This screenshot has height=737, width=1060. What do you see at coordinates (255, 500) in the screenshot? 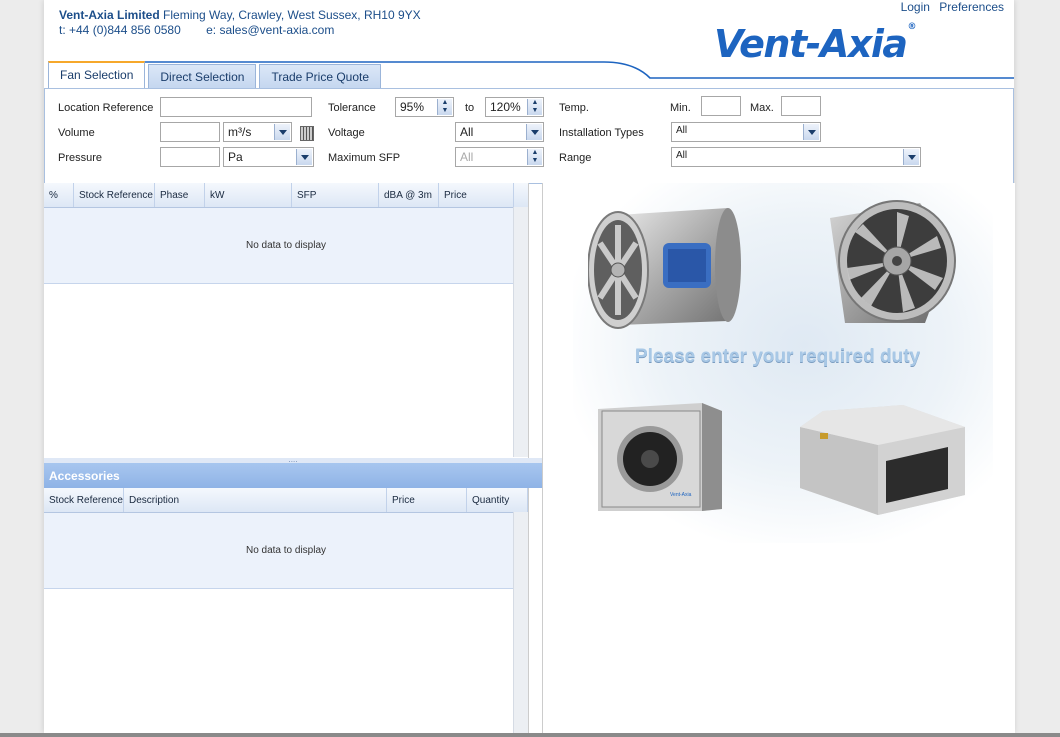
I see `col-acc-description: Description` at bounding box center [255, 500].